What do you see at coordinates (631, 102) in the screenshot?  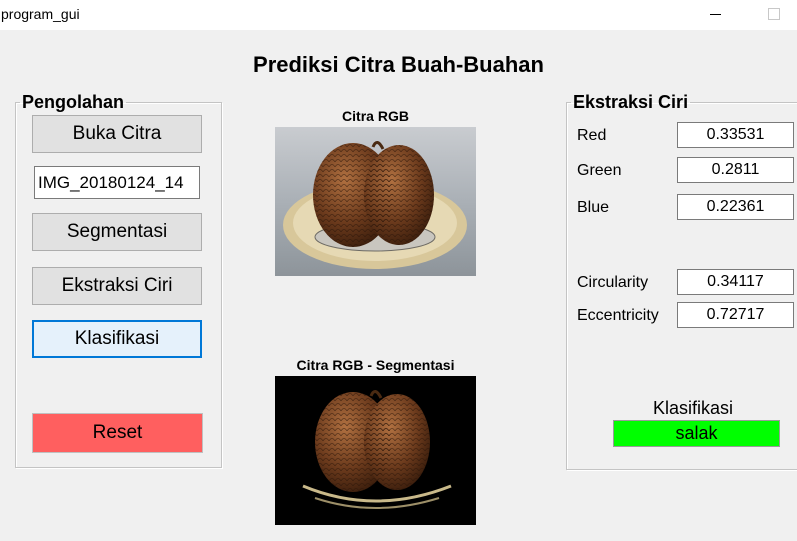 I see `ekstraksi-ciri-legend: Ekstraksi Ciri` at bounding box center [631, 102].